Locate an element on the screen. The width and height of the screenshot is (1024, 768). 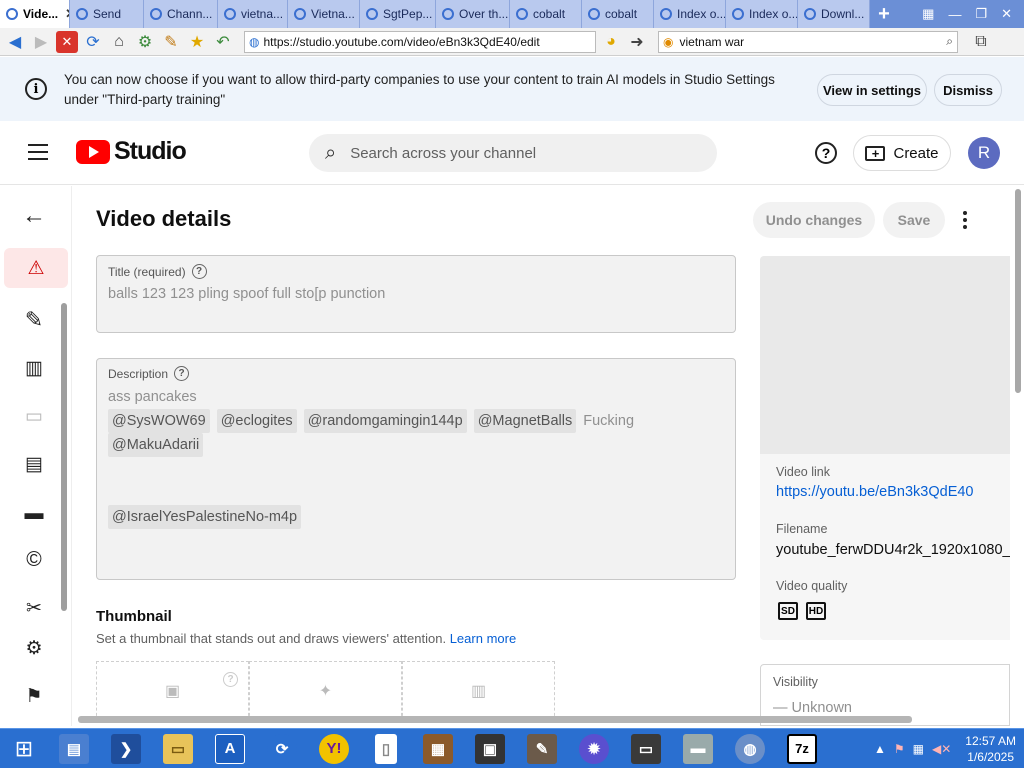
mention-chip: @MakuAdarii is located at coordinates (156, 445).